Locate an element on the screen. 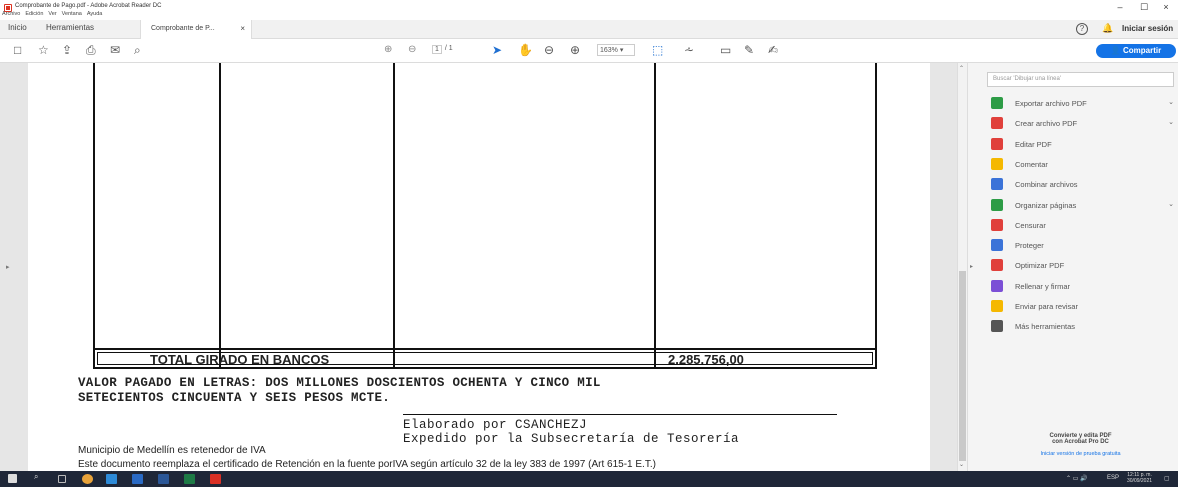 The image size is (1178, 487). signin-link: Iniciar sesión is located at coordinates (1147, 28).